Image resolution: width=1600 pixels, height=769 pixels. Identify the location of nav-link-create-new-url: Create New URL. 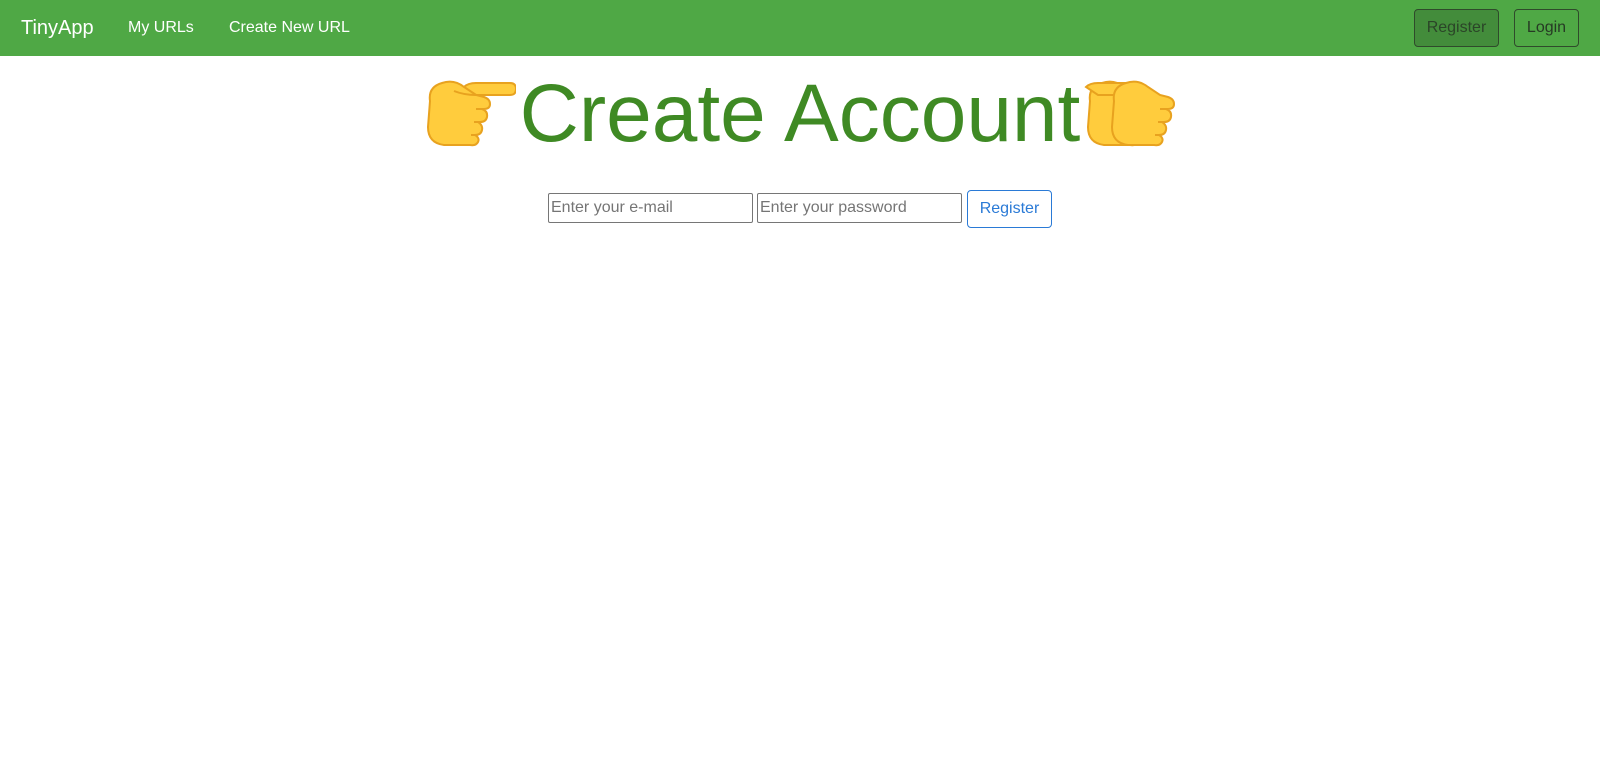
(289, 28).